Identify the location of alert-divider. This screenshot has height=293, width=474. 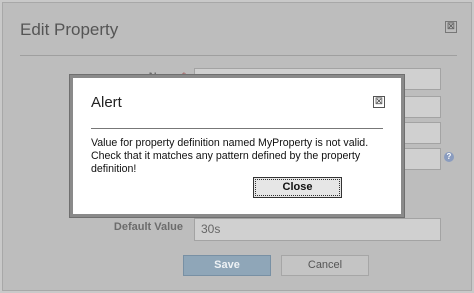
(237, 128).